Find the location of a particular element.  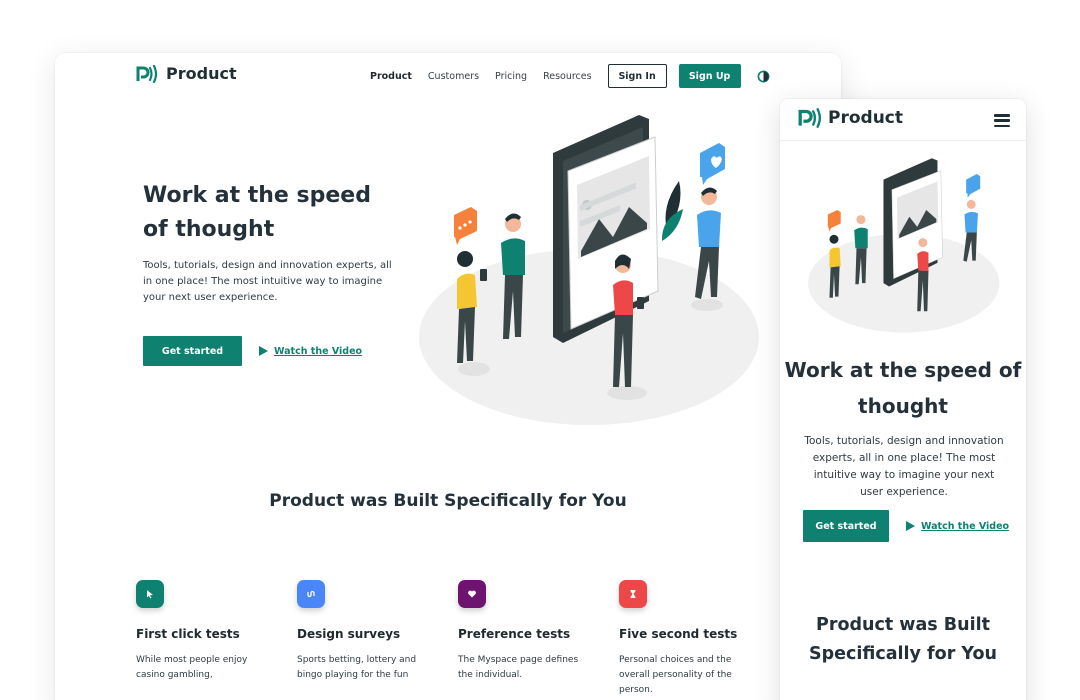

nav-item-resources: Resources is located at coordinates (567, 76).